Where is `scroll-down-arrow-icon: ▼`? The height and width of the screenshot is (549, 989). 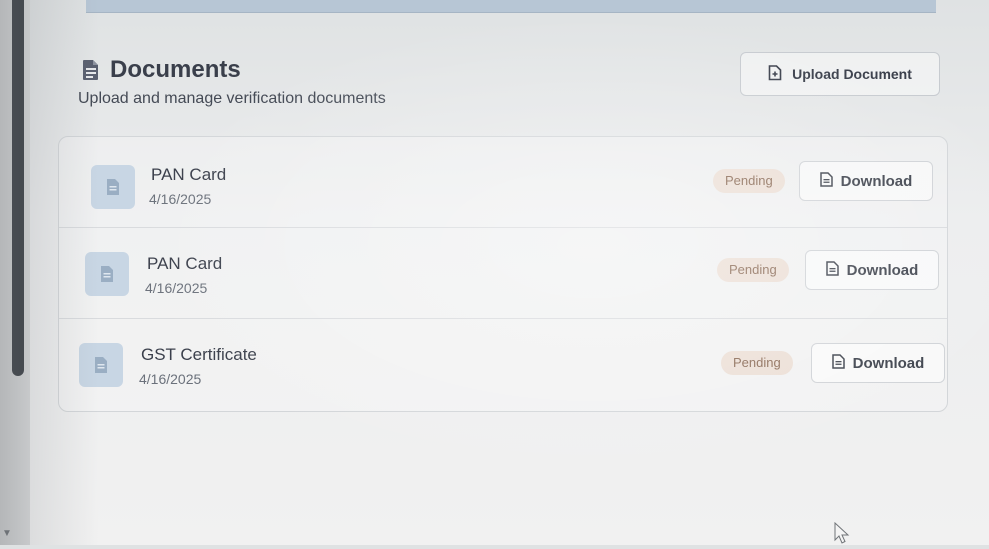
scroll-down-arrow-icon: ▼ is located at coordinates (7, 533).